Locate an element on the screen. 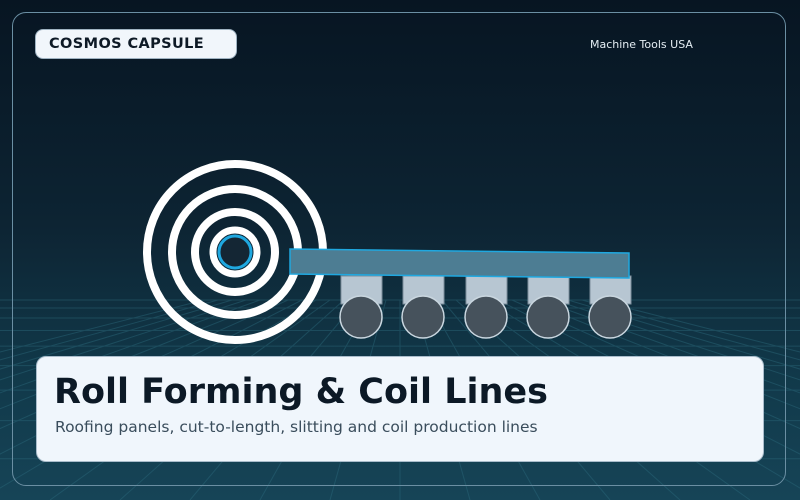 The image size is (800, 500). rollers is located at coordinates (485, 317).